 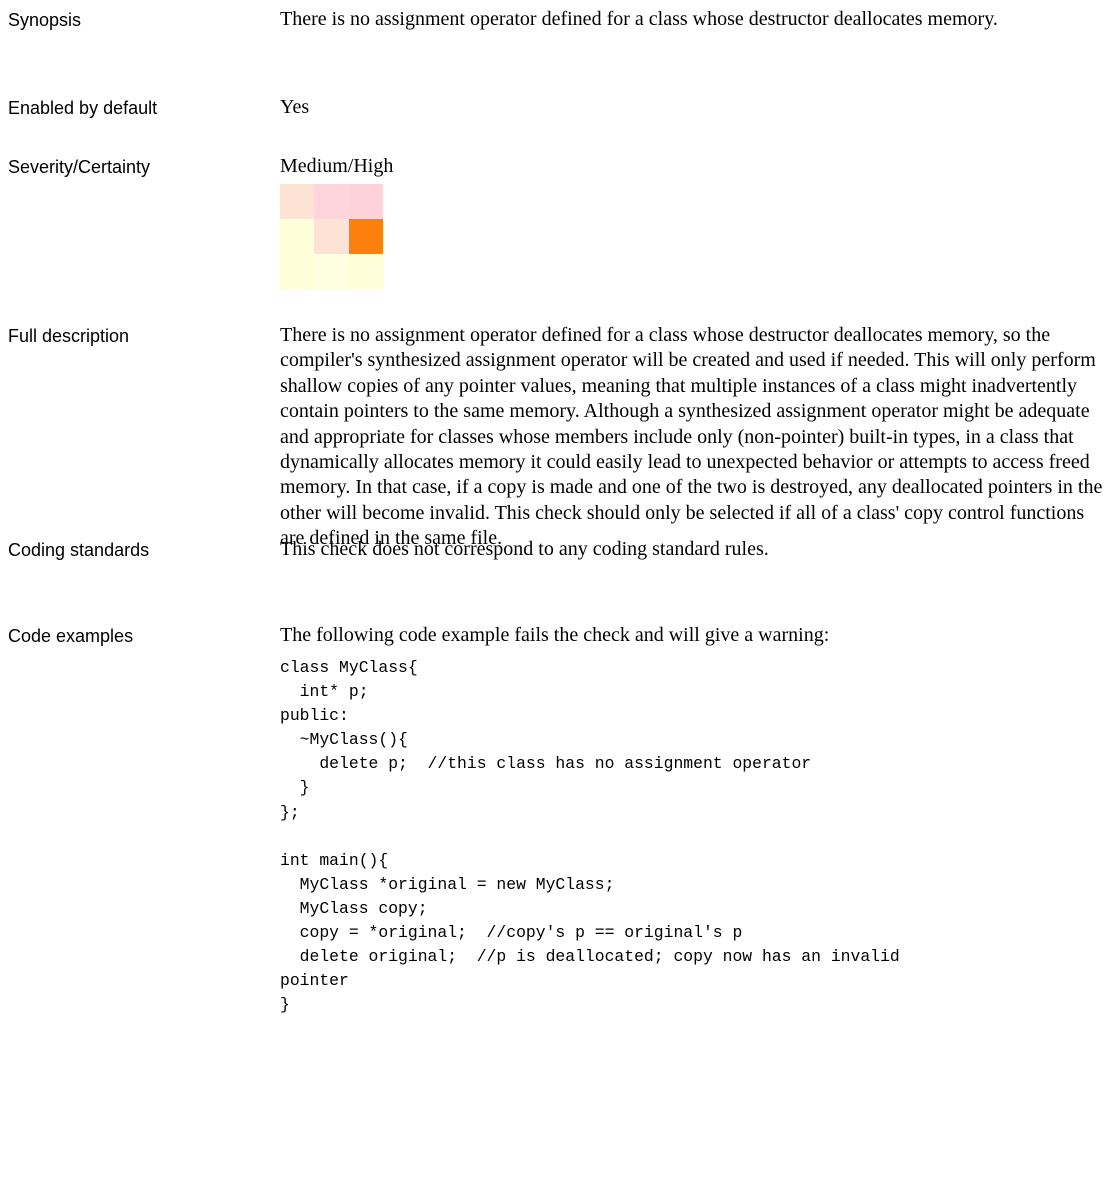 I want to click on full-description-label: Full description, so click(x=69, y=336).